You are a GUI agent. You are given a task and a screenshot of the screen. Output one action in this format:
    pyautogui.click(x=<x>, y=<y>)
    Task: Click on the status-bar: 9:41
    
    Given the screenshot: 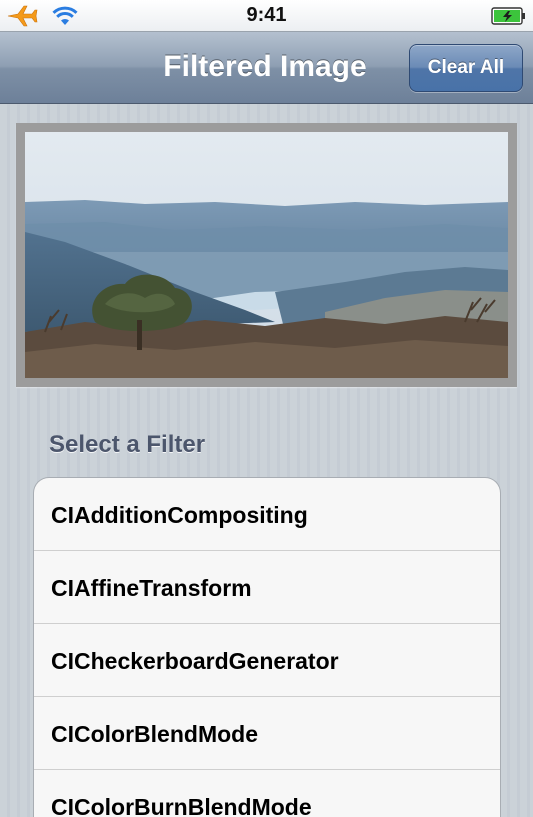 What is the action you would take?
    pyautogui.click(x=266, y=16)
    